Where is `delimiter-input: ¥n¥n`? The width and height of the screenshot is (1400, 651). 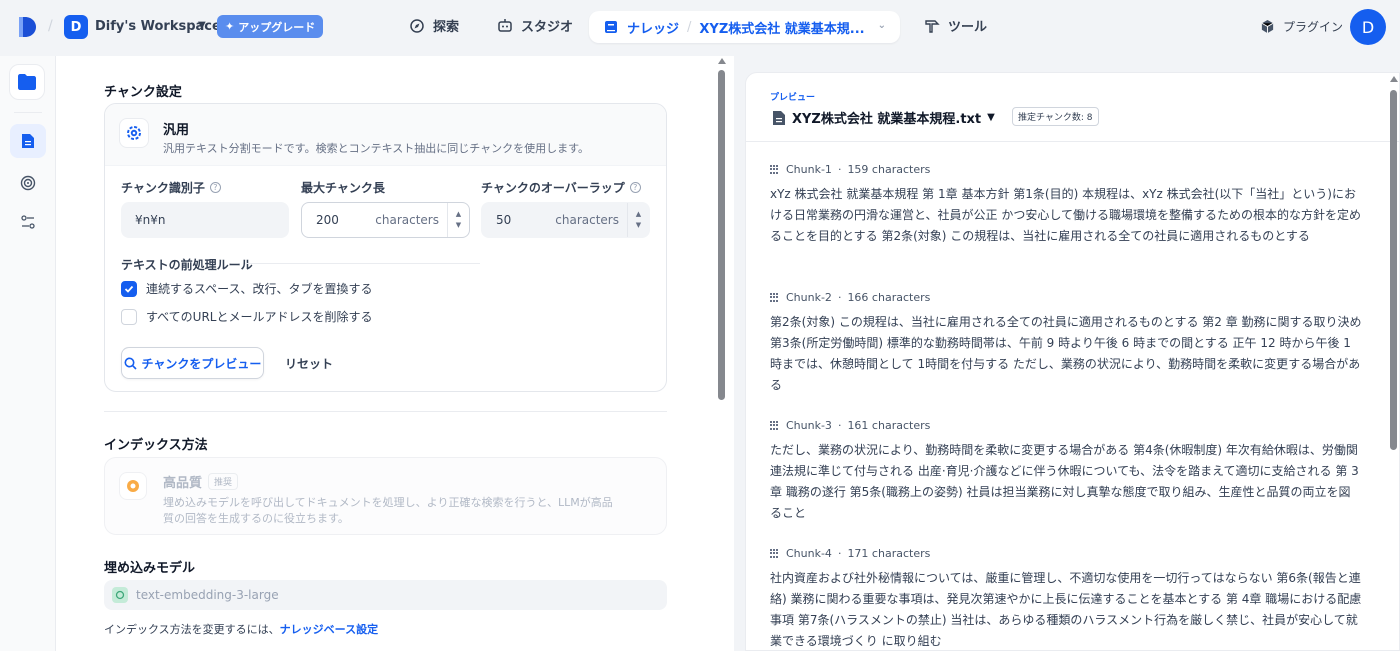
delimiter-input: ¥n¥n is located at coordinates (205, 220).